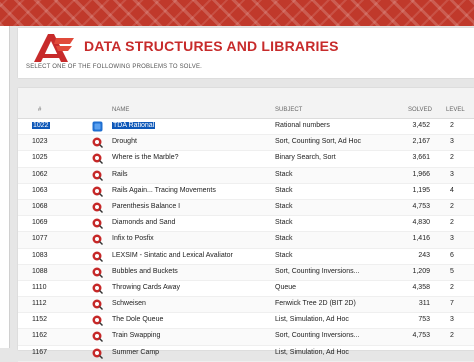  I want to click on header-id: #, so click(39, 110).